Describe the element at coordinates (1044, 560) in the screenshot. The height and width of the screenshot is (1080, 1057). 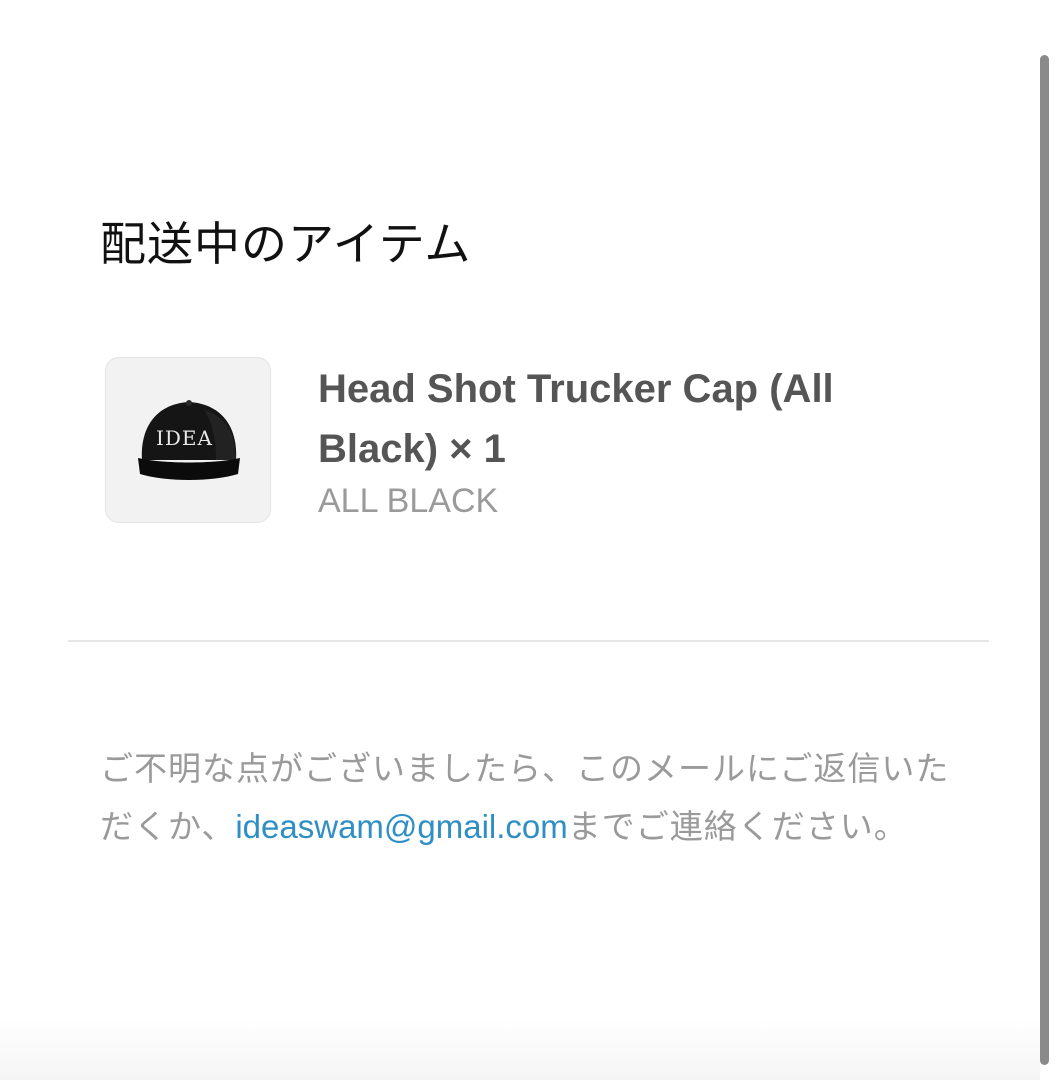
I see `scrollbar` at that location.